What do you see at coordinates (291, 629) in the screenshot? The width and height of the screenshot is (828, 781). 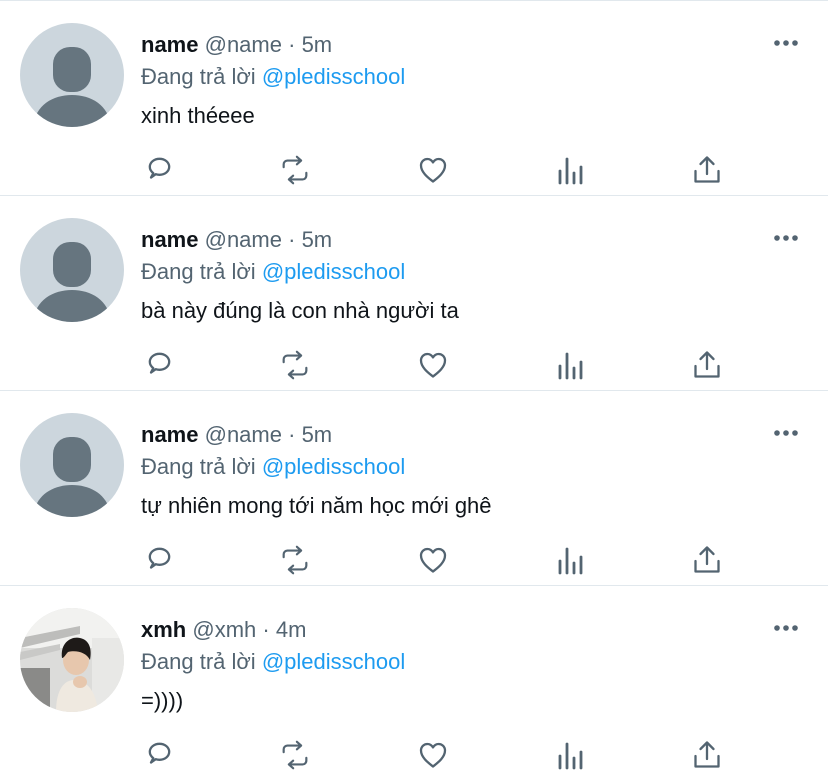 I see `timestamp: 4m` at bounding box center [291, 629].